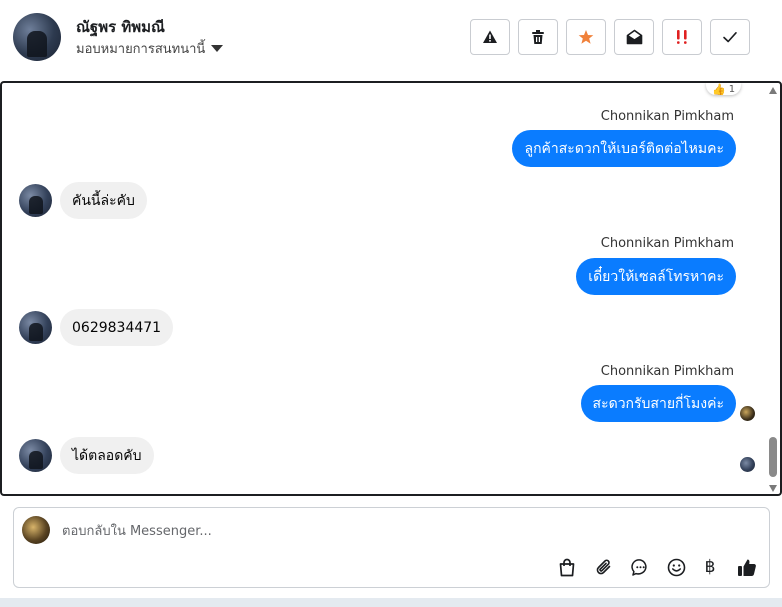 Image resolution: width=782 pixels, height=607 pixels. I want to click on caret-down-icon, so click(217, 48).